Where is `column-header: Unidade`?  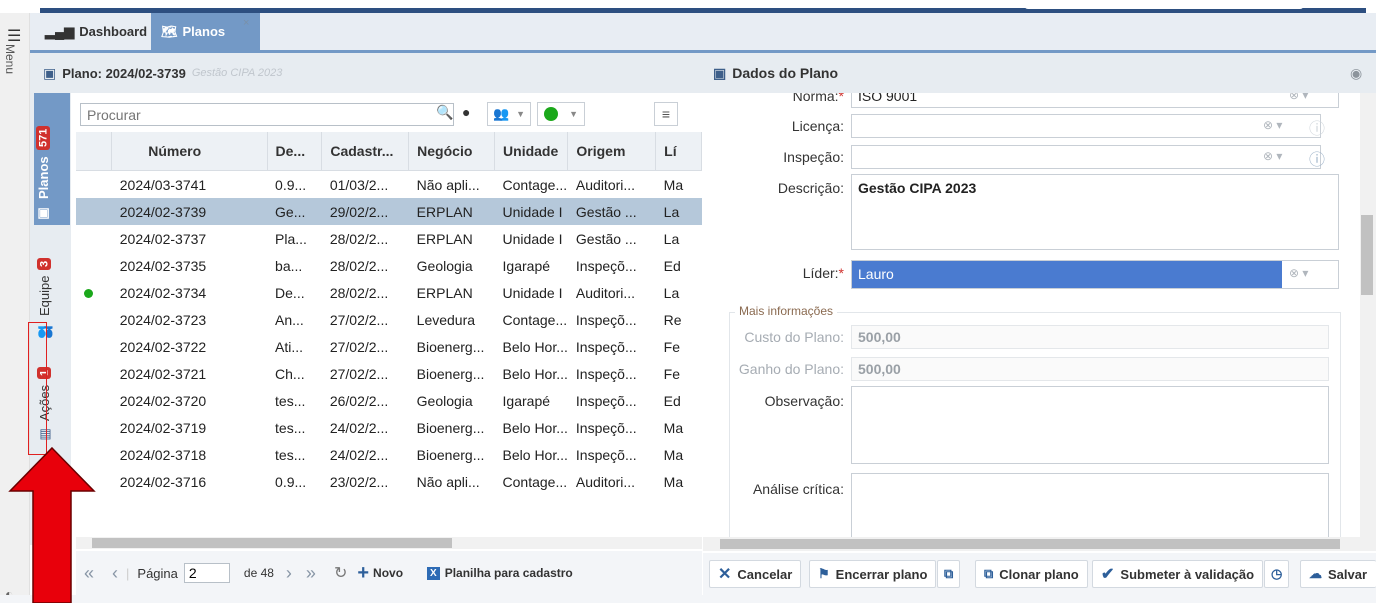 column-header: Unidade is located at coordinates (531, 151).